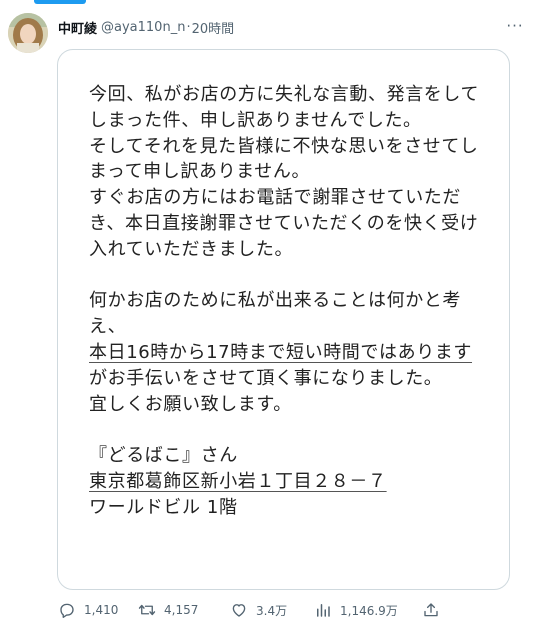  Describe the element at coordinates (147, 610) in the screenshot. I see `retweet-icon` at that location.